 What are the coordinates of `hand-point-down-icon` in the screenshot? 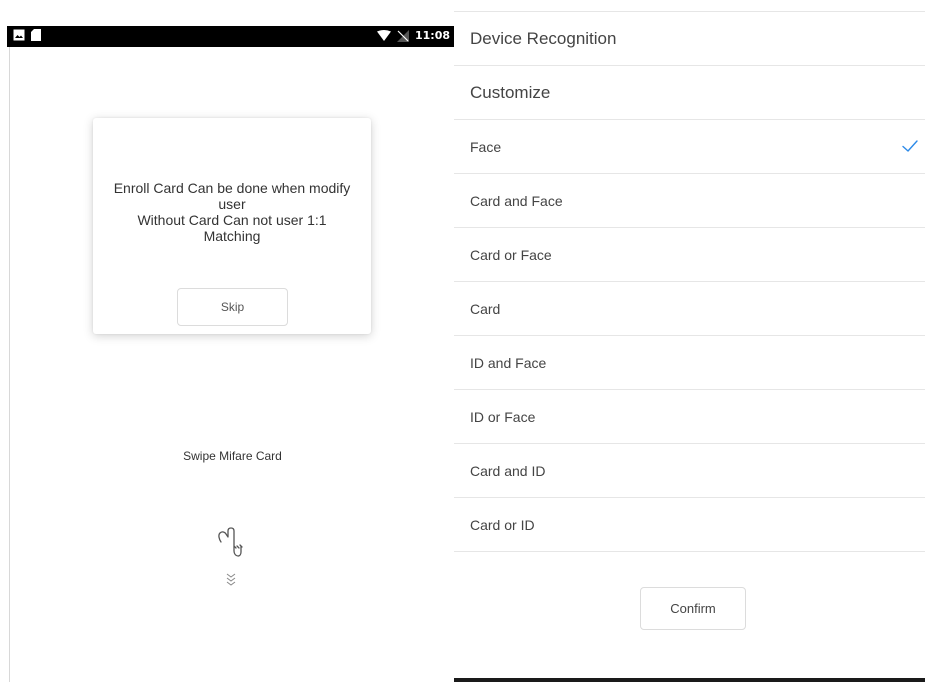 It's located at (230, 542).